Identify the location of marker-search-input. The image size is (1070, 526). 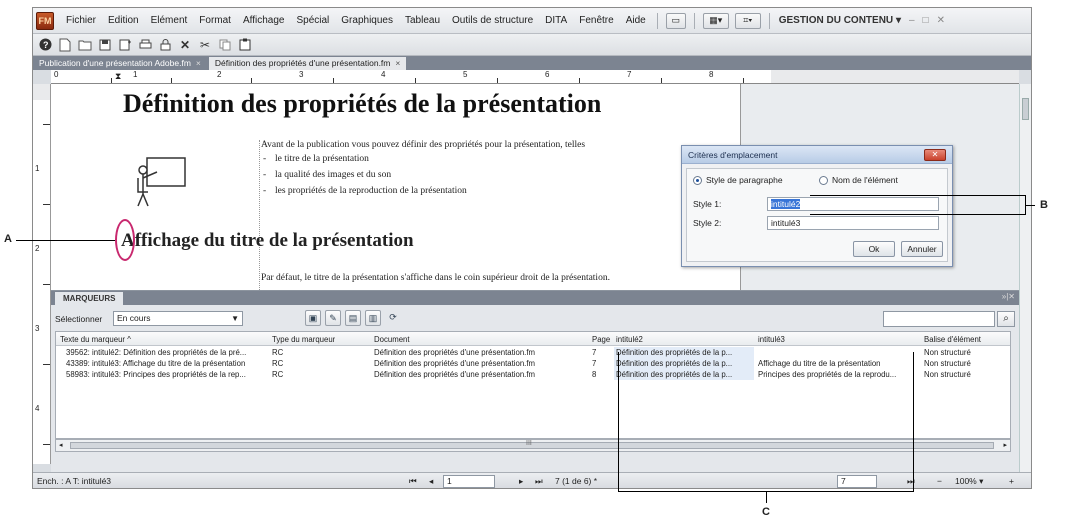
(939, 319).